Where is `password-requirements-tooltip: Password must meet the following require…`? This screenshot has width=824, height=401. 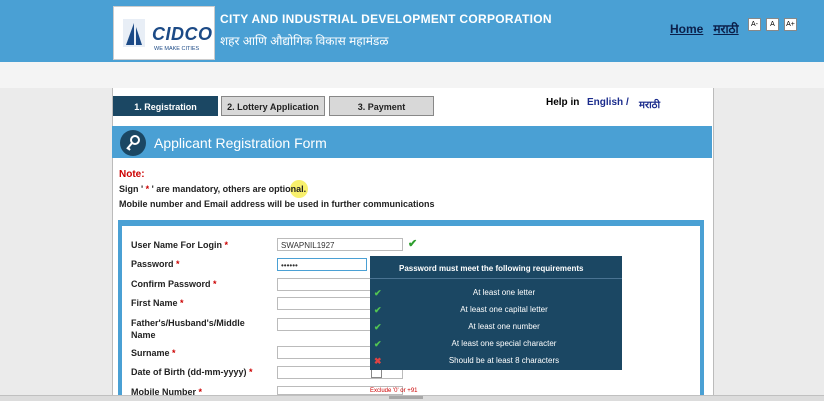 password-requirements-tooltip: Password must meet the following require… is located at coordinates (496, 313).